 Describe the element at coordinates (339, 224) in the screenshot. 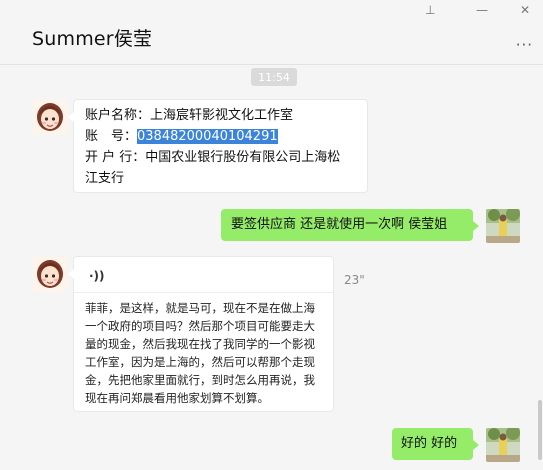

I see `message-text: 要签供应商 还是就使用一次啊 侯莹姐` at that location.